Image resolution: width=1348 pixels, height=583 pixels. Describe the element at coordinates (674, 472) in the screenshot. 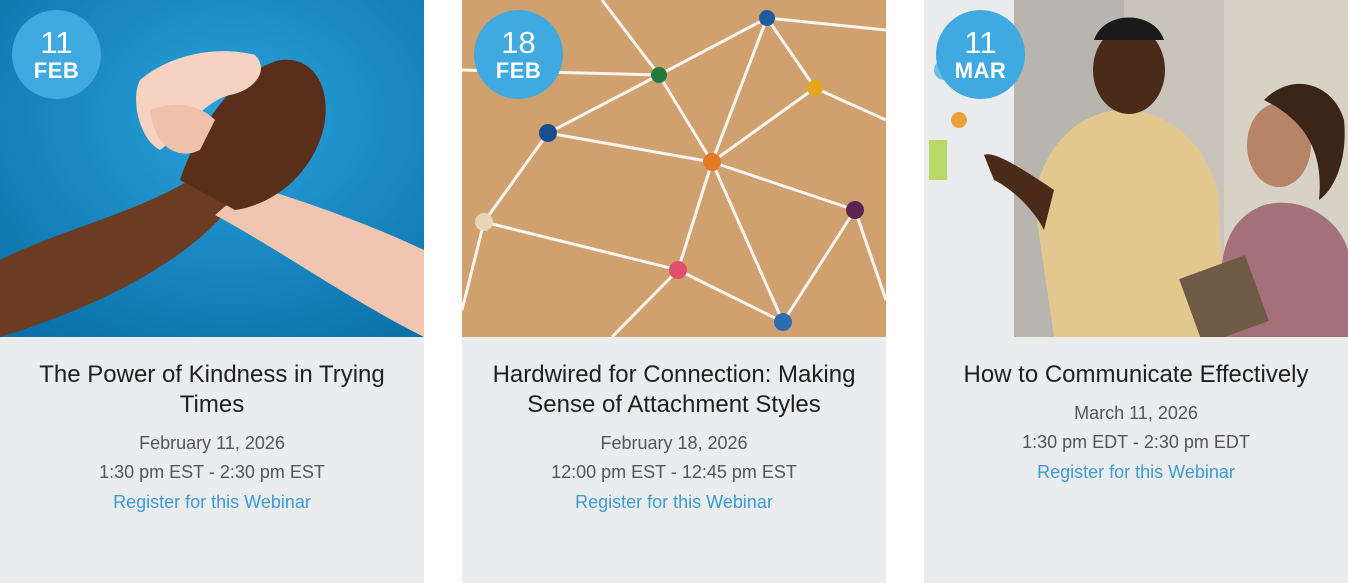

I see `event-time: 12:00 pm EST - 12:45 pm EST` at that location.